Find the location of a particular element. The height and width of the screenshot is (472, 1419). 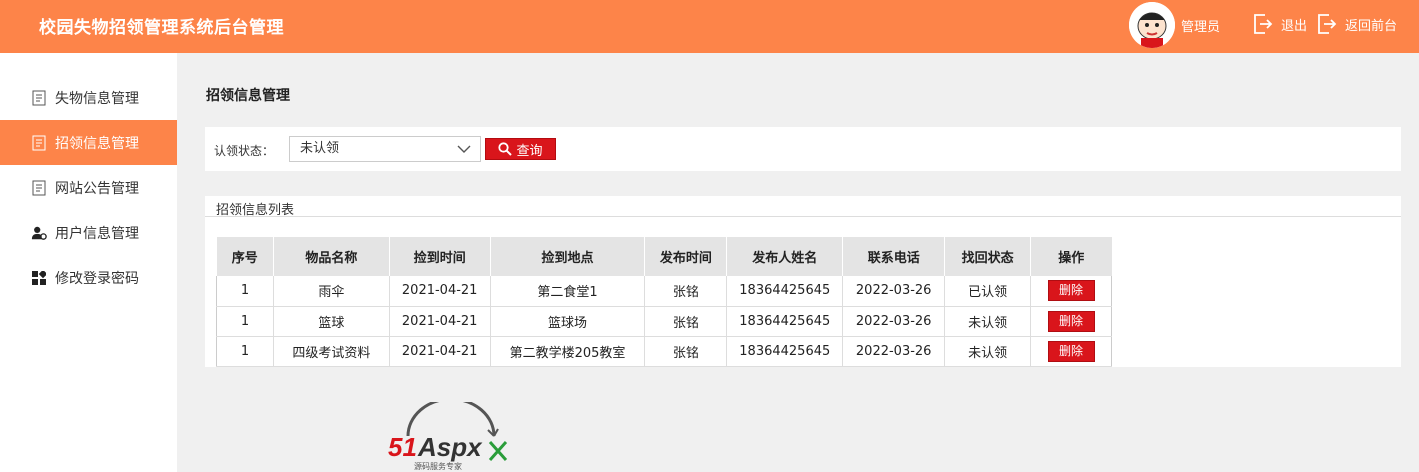

filter-bar: 认领状态： 未认领 查询 is located at coordinates (803, 149).